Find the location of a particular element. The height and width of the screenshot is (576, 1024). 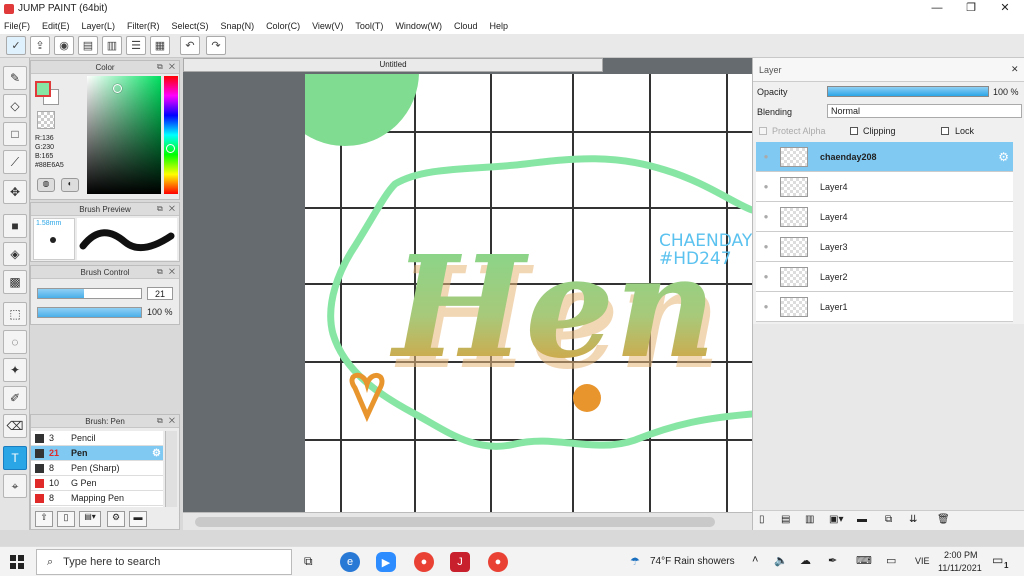

protect-alpha-checkbox is located at coordinates (763, 131).